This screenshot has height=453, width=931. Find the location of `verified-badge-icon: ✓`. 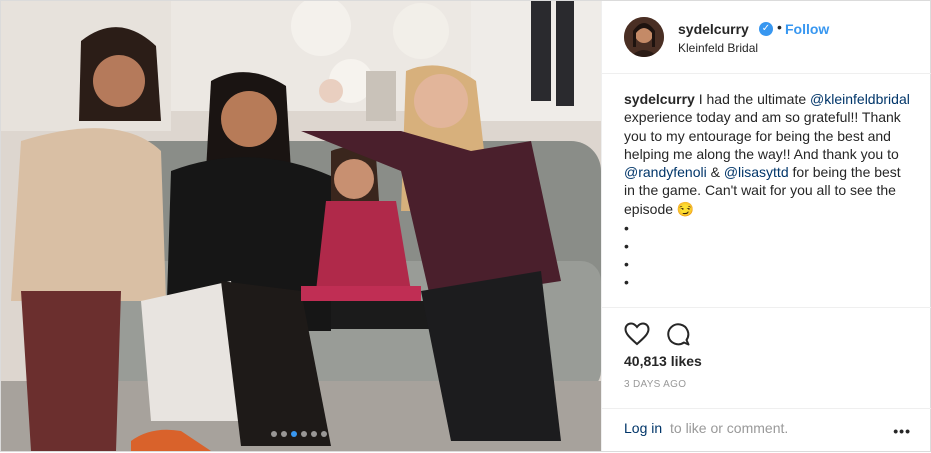

verified-badge-icon: ✓ is located at coordinates (766, 29).